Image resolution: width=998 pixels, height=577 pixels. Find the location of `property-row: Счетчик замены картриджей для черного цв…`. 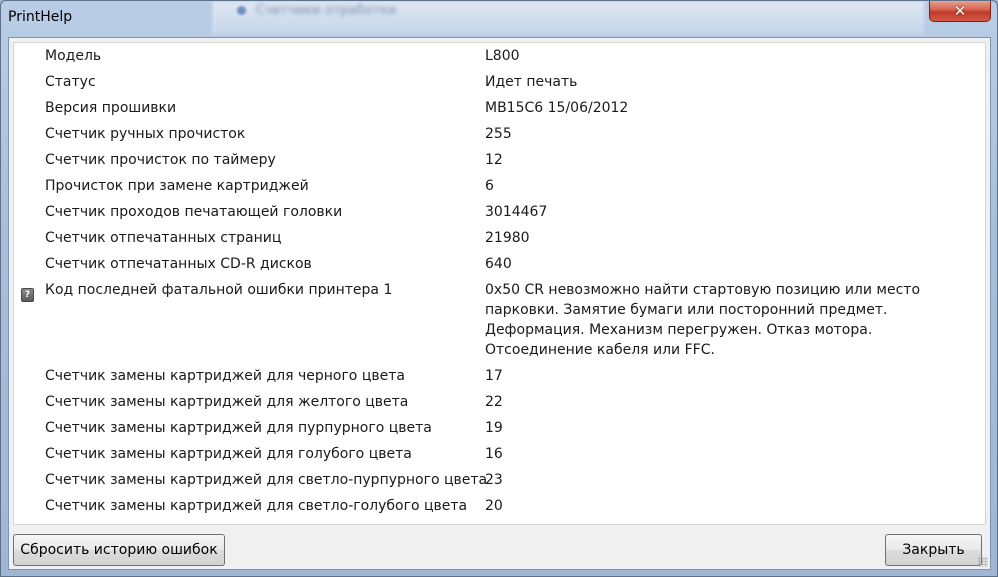

property-row: Счетчик замены картриджей для черного цв… is located at coordinates (499, 376).